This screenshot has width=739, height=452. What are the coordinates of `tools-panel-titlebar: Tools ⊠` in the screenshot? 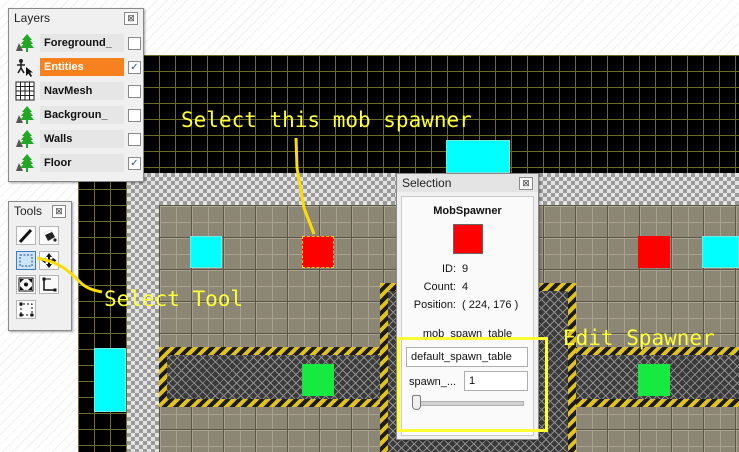 It's located at (40, 211).